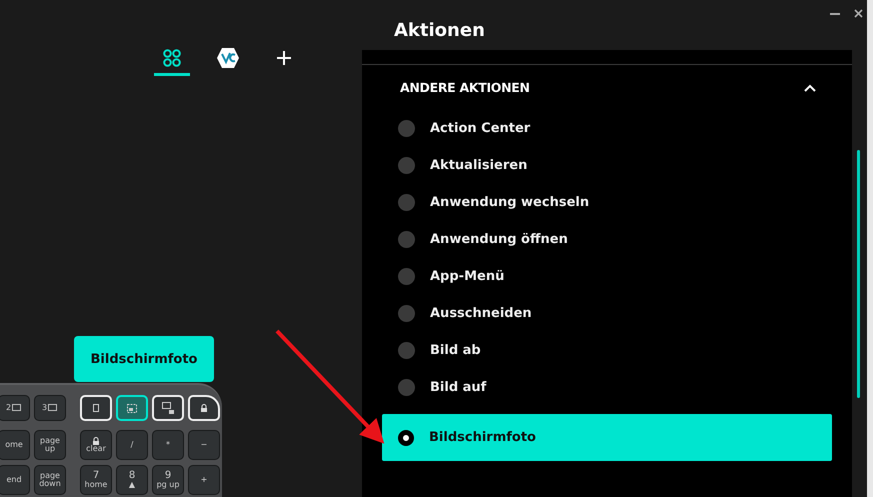  What do you see at coordinates (204, 480) in the screenshot?
I see `keyboard-key: +` at bounding box center [204, 480].